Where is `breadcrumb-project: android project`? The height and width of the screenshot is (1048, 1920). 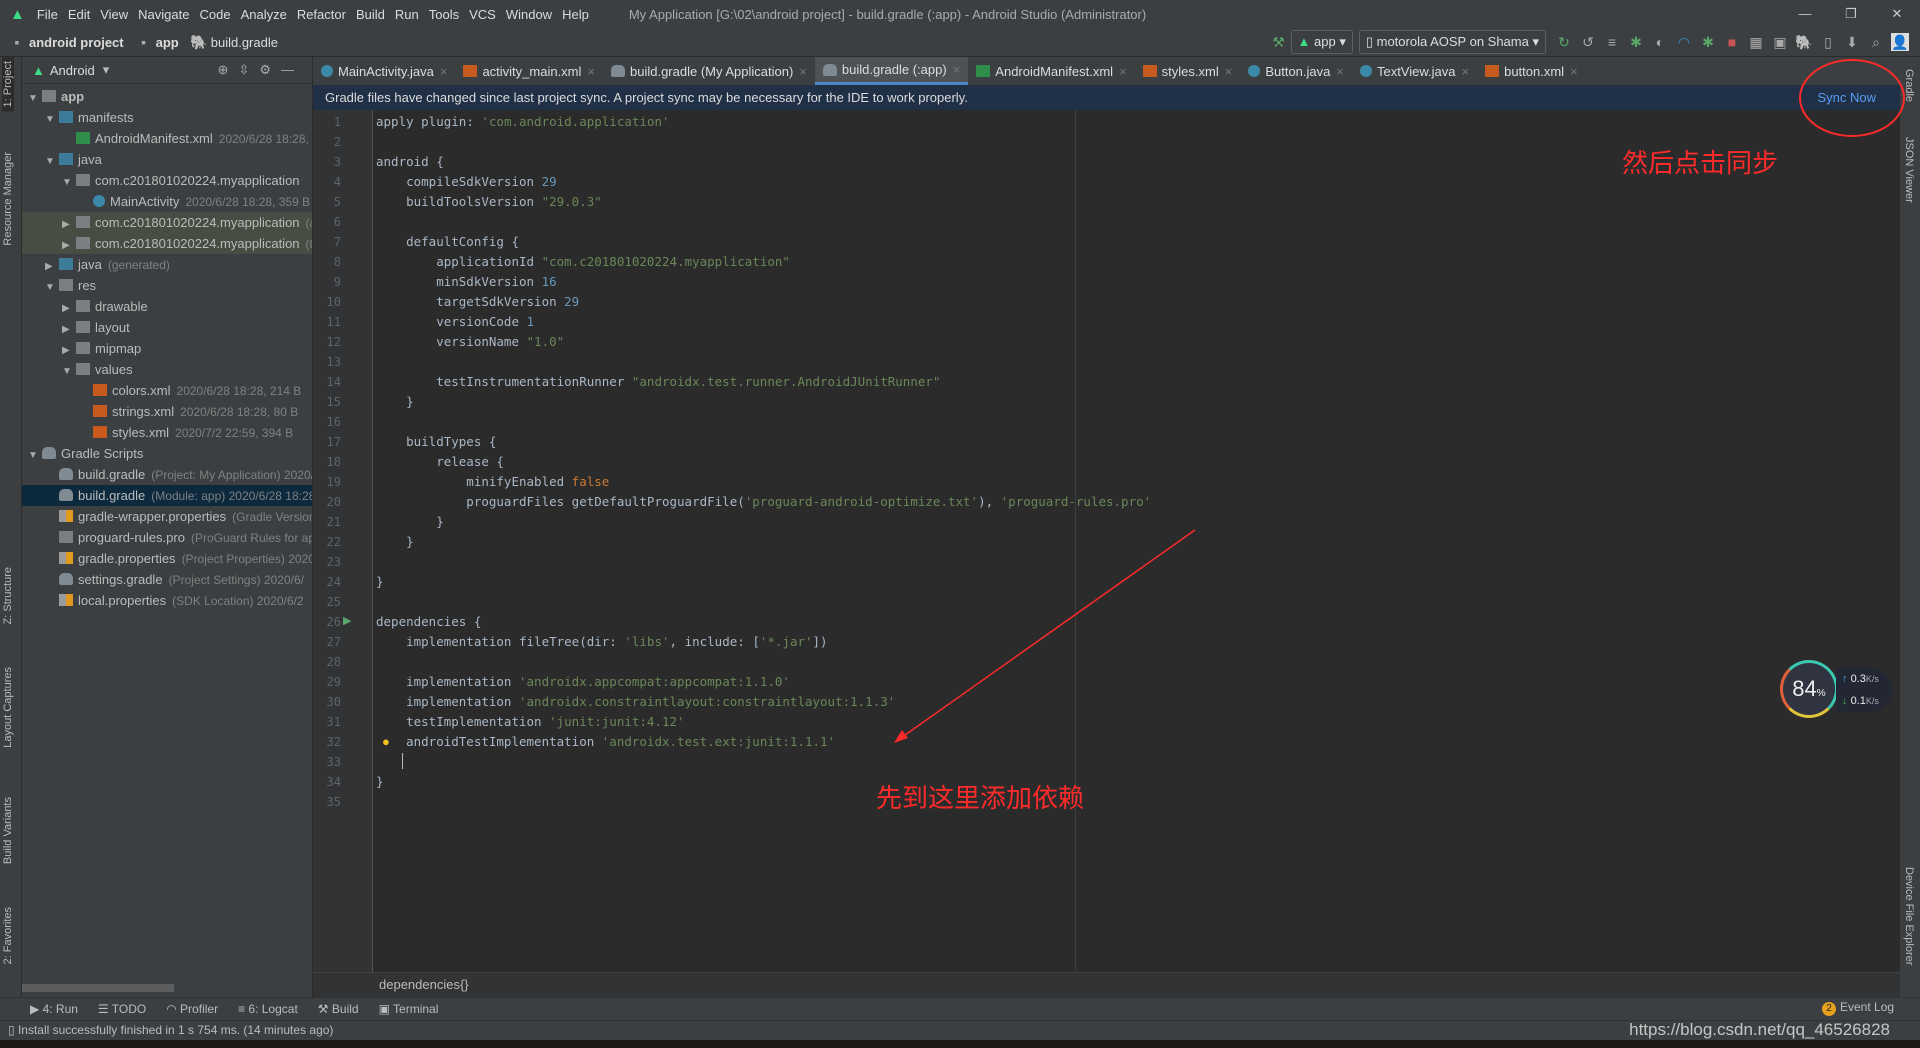
breadcrumb-project: android project is located at coordinates (76, 42).